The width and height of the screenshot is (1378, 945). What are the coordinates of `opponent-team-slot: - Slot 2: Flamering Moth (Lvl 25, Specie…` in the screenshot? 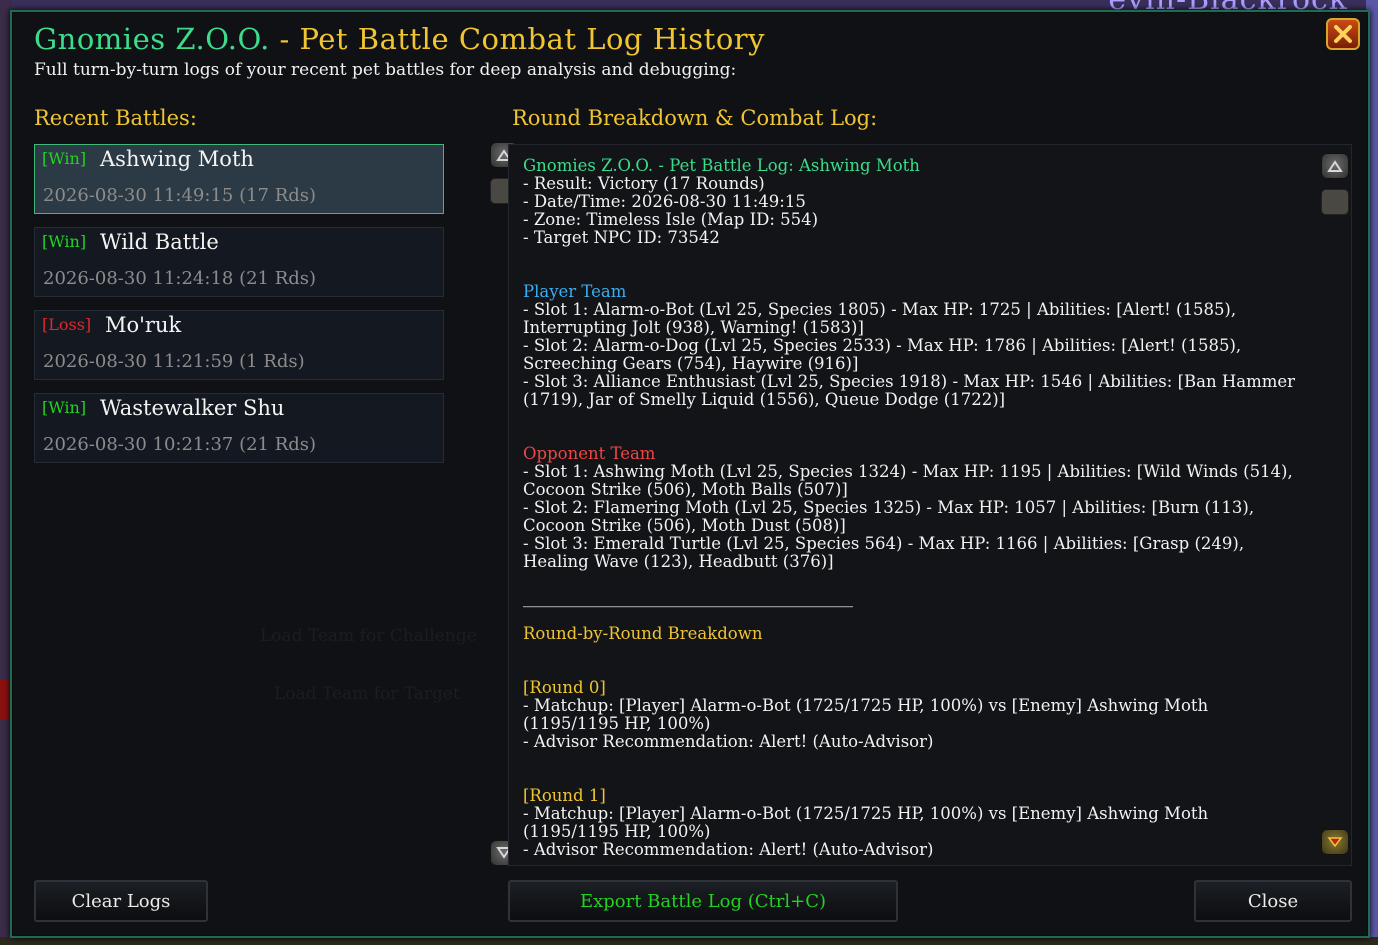 It's located at (891, 516).